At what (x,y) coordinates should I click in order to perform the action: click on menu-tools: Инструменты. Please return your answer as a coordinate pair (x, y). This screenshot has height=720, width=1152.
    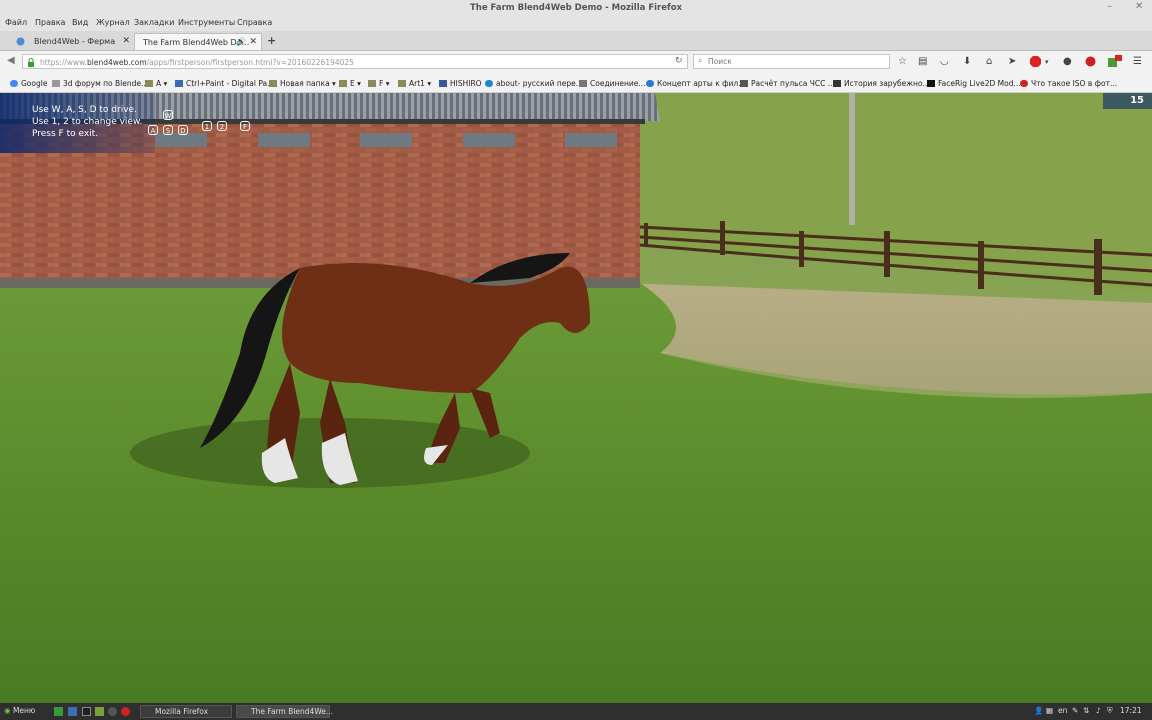
    Looking at the image, I should click on (206, 22).